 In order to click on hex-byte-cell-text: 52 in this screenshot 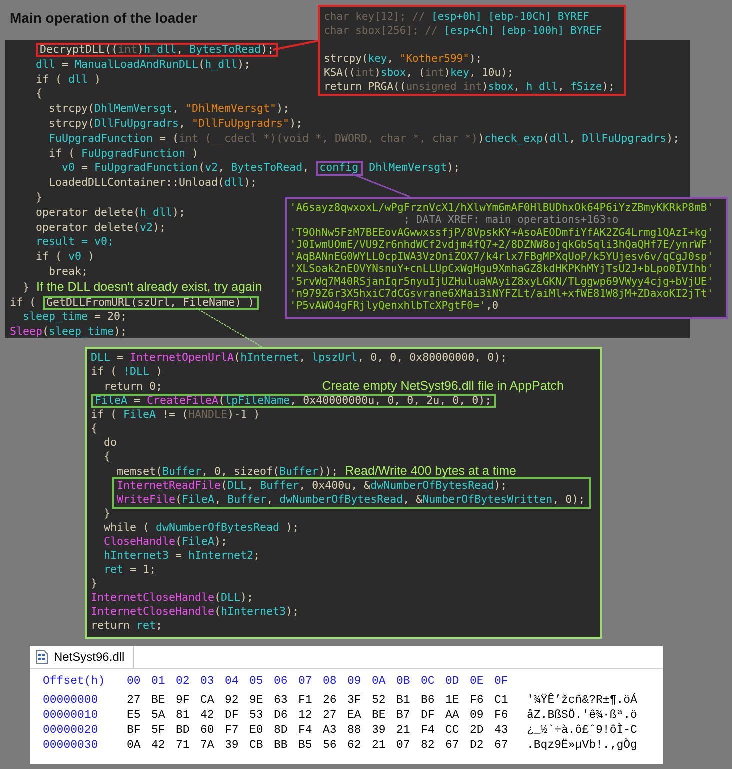, I will do `click(379, 701)`.